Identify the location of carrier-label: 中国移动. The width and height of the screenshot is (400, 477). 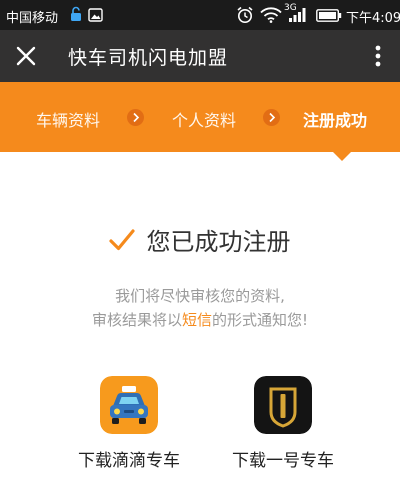
(32, 18).